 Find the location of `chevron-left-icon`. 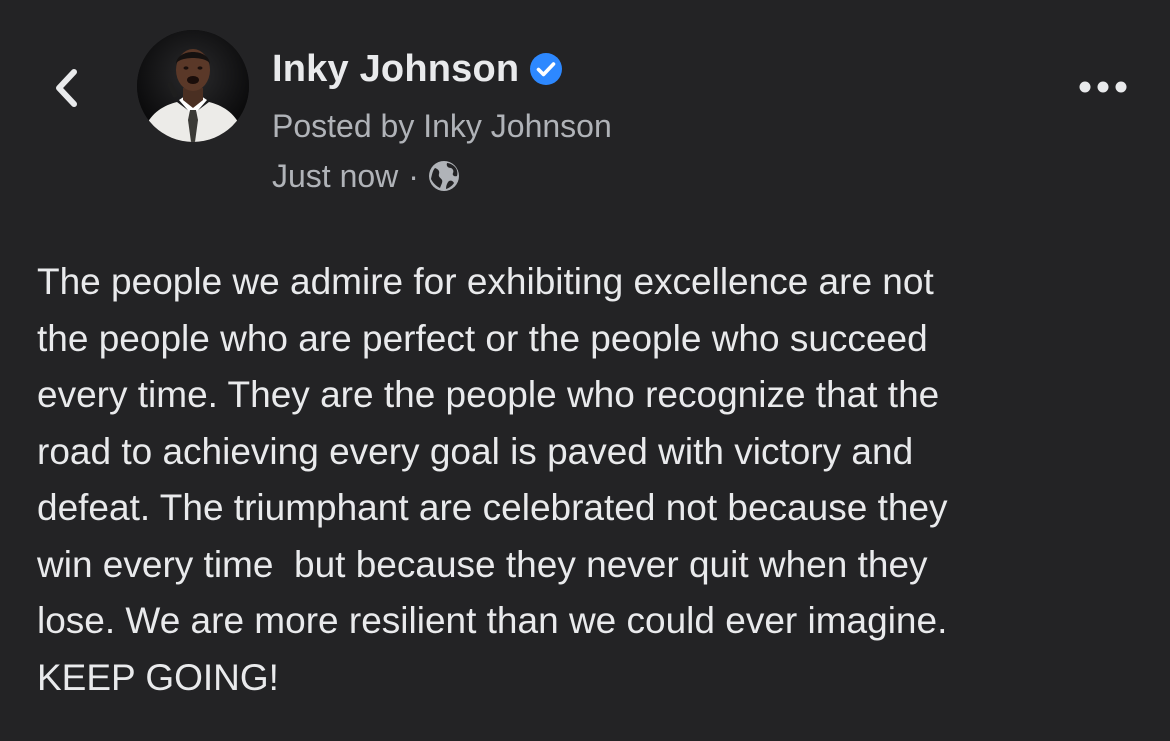

chevron-left-icon is located at coordinates (66, 88).